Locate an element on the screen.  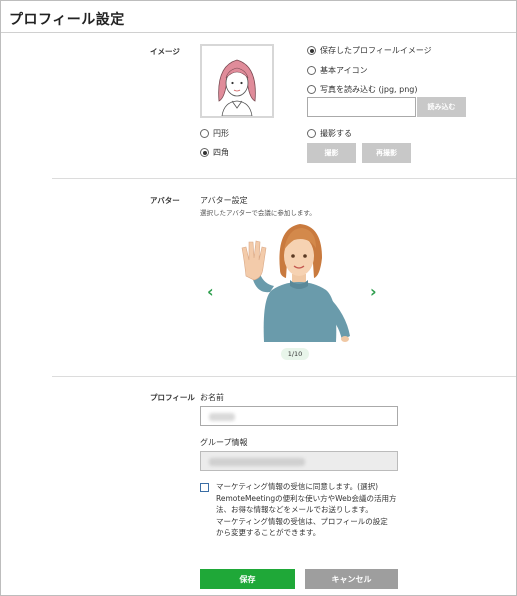
profile-section-label: プロフィール is located at coordinates (172, 397).